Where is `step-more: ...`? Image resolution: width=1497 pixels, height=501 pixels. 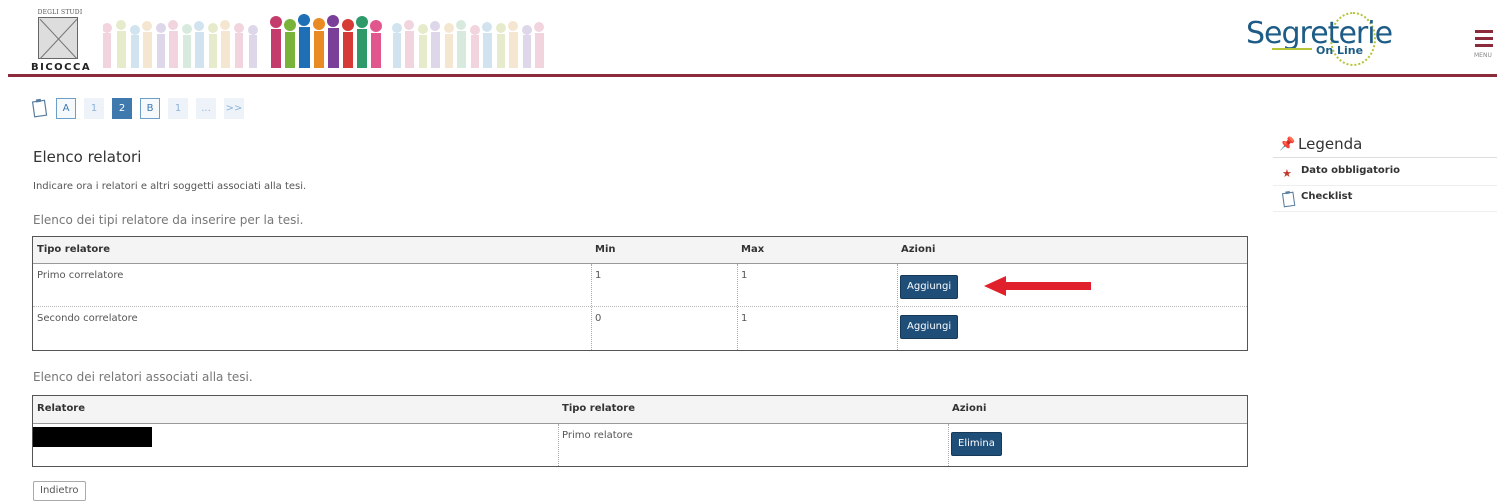 step-more: ... is located at coordinates (206, 108).